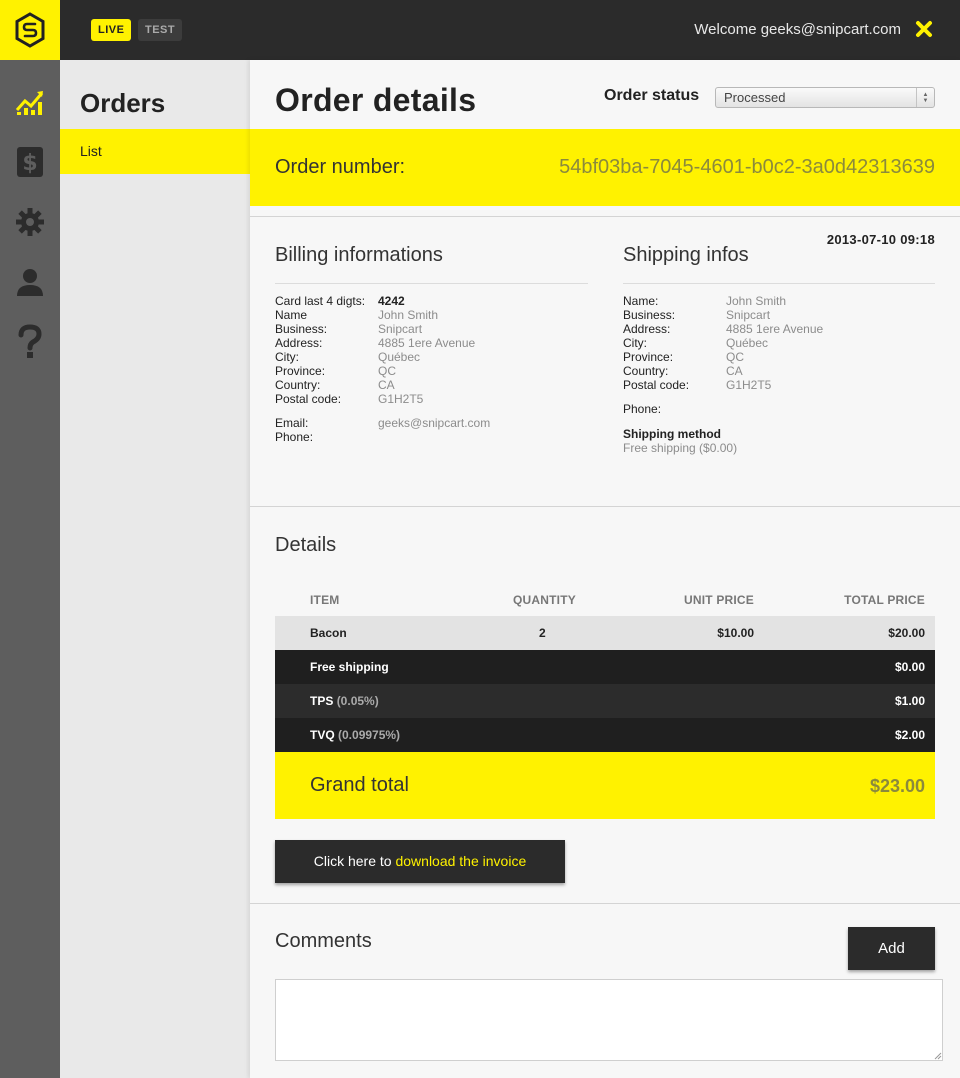 This screenshot has height=1078, width=960. What do you see at coordinates (30, 342) in the screenshot?
I see `help-icon` at bounding box center [30, 342].